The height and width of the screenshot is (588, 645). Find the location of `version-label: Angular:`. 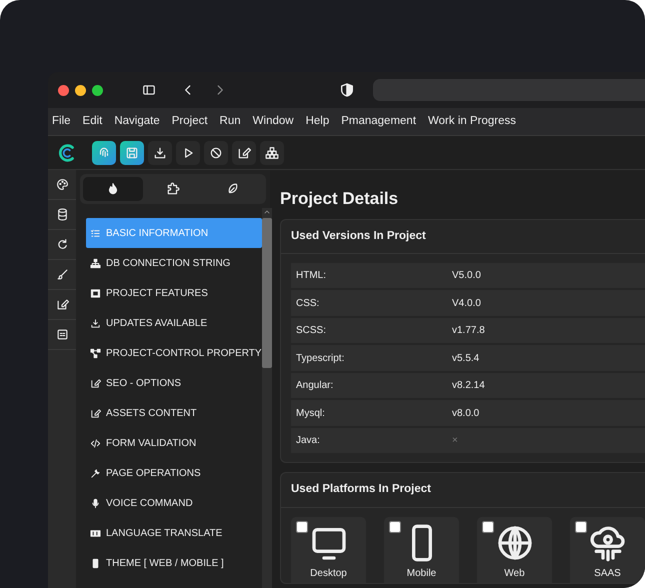

version-label: Angular: is located at coordinates (315, 386).